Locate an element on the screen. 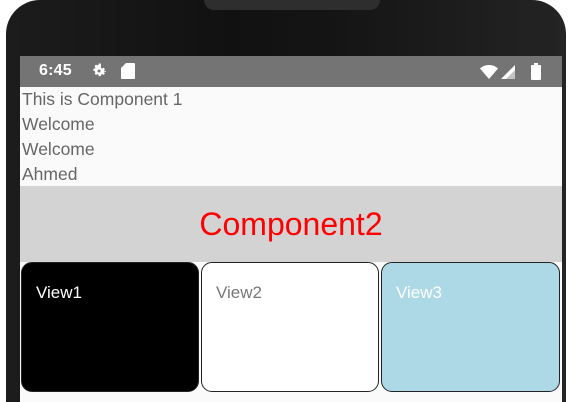  name-text: Ahmed is located at coordinates (50, 174).